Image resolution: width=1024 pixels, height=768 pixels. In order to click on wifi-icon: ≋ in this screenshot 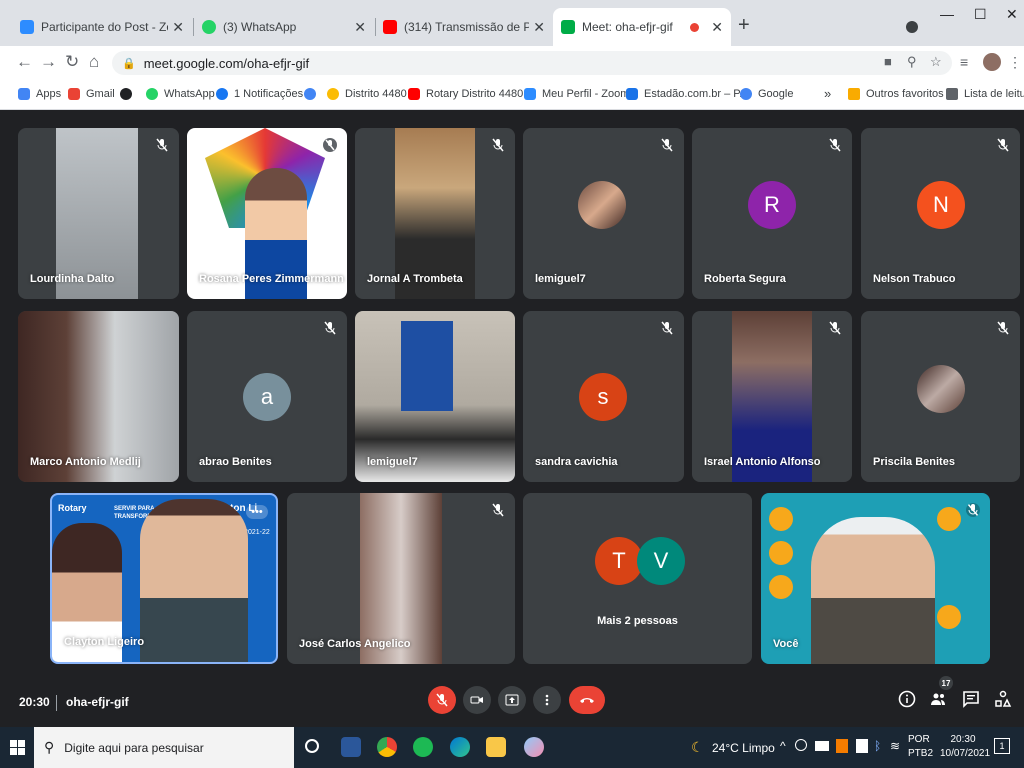, I will do `click(895, 746)`.